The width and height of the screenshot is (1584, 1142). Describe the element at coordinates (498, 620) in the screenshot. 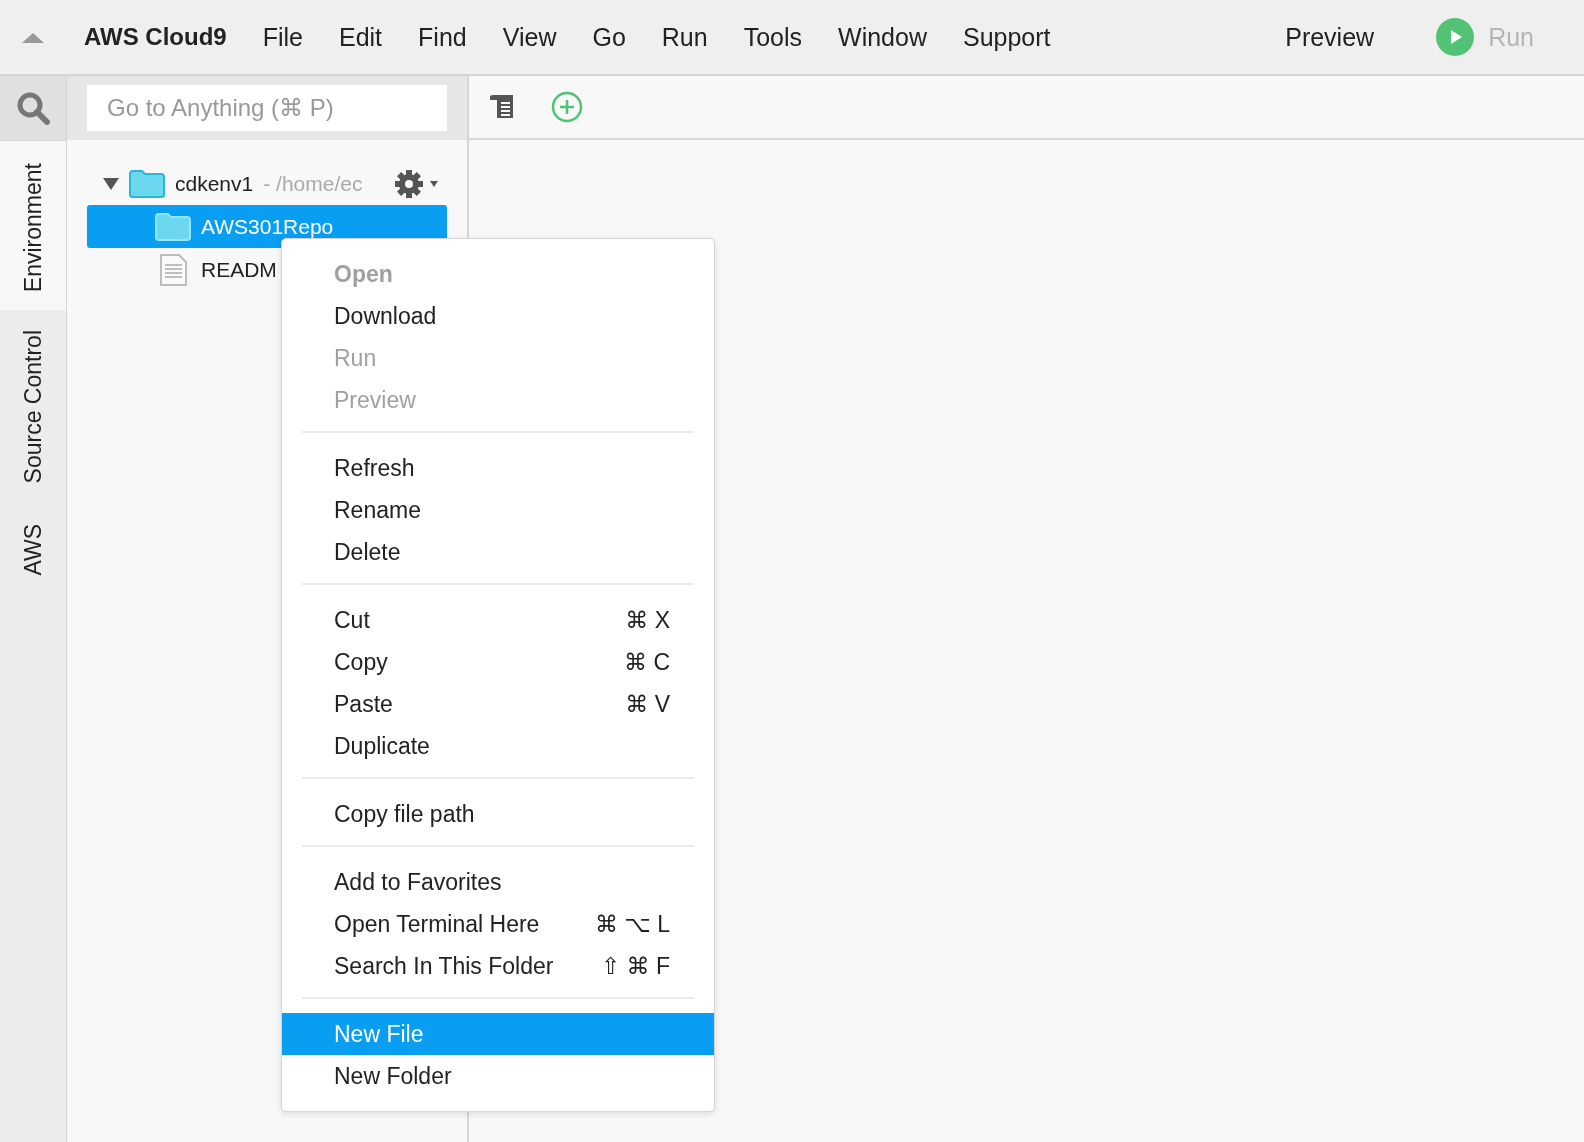

I see `menu-item: Cut ⌘ X` at that location.